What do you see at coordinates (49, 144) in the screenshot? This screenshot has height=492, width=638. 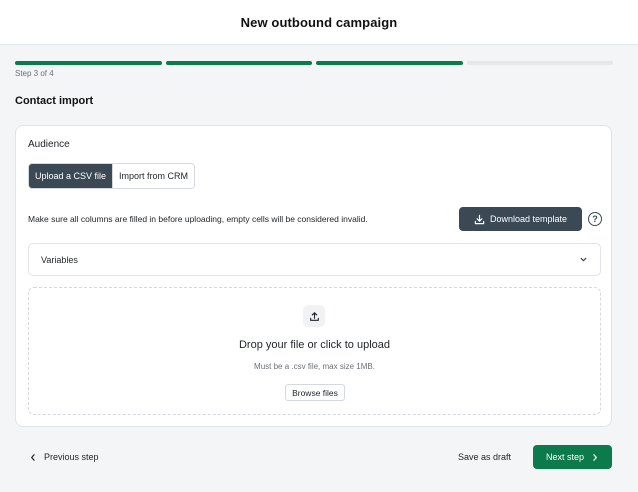 I see `audience-label: Audience` at bounding box center [49, 144].